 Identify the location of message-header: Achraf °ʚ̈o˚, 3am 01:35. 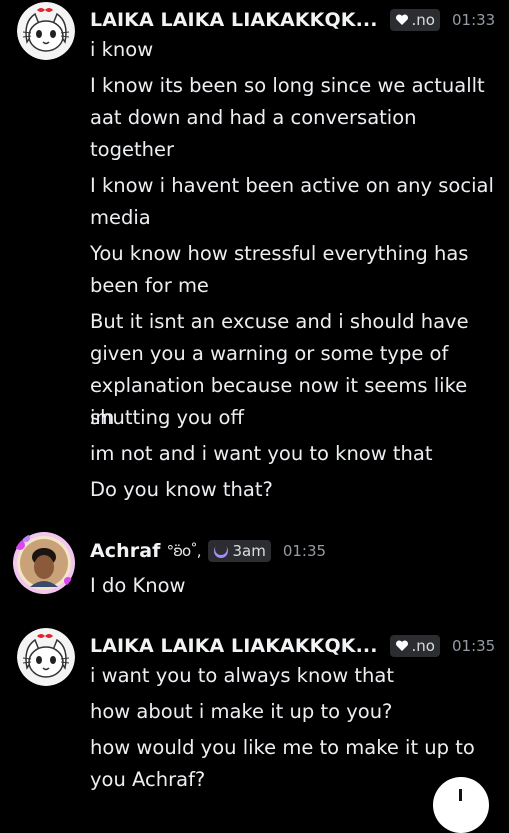
(208, 551).